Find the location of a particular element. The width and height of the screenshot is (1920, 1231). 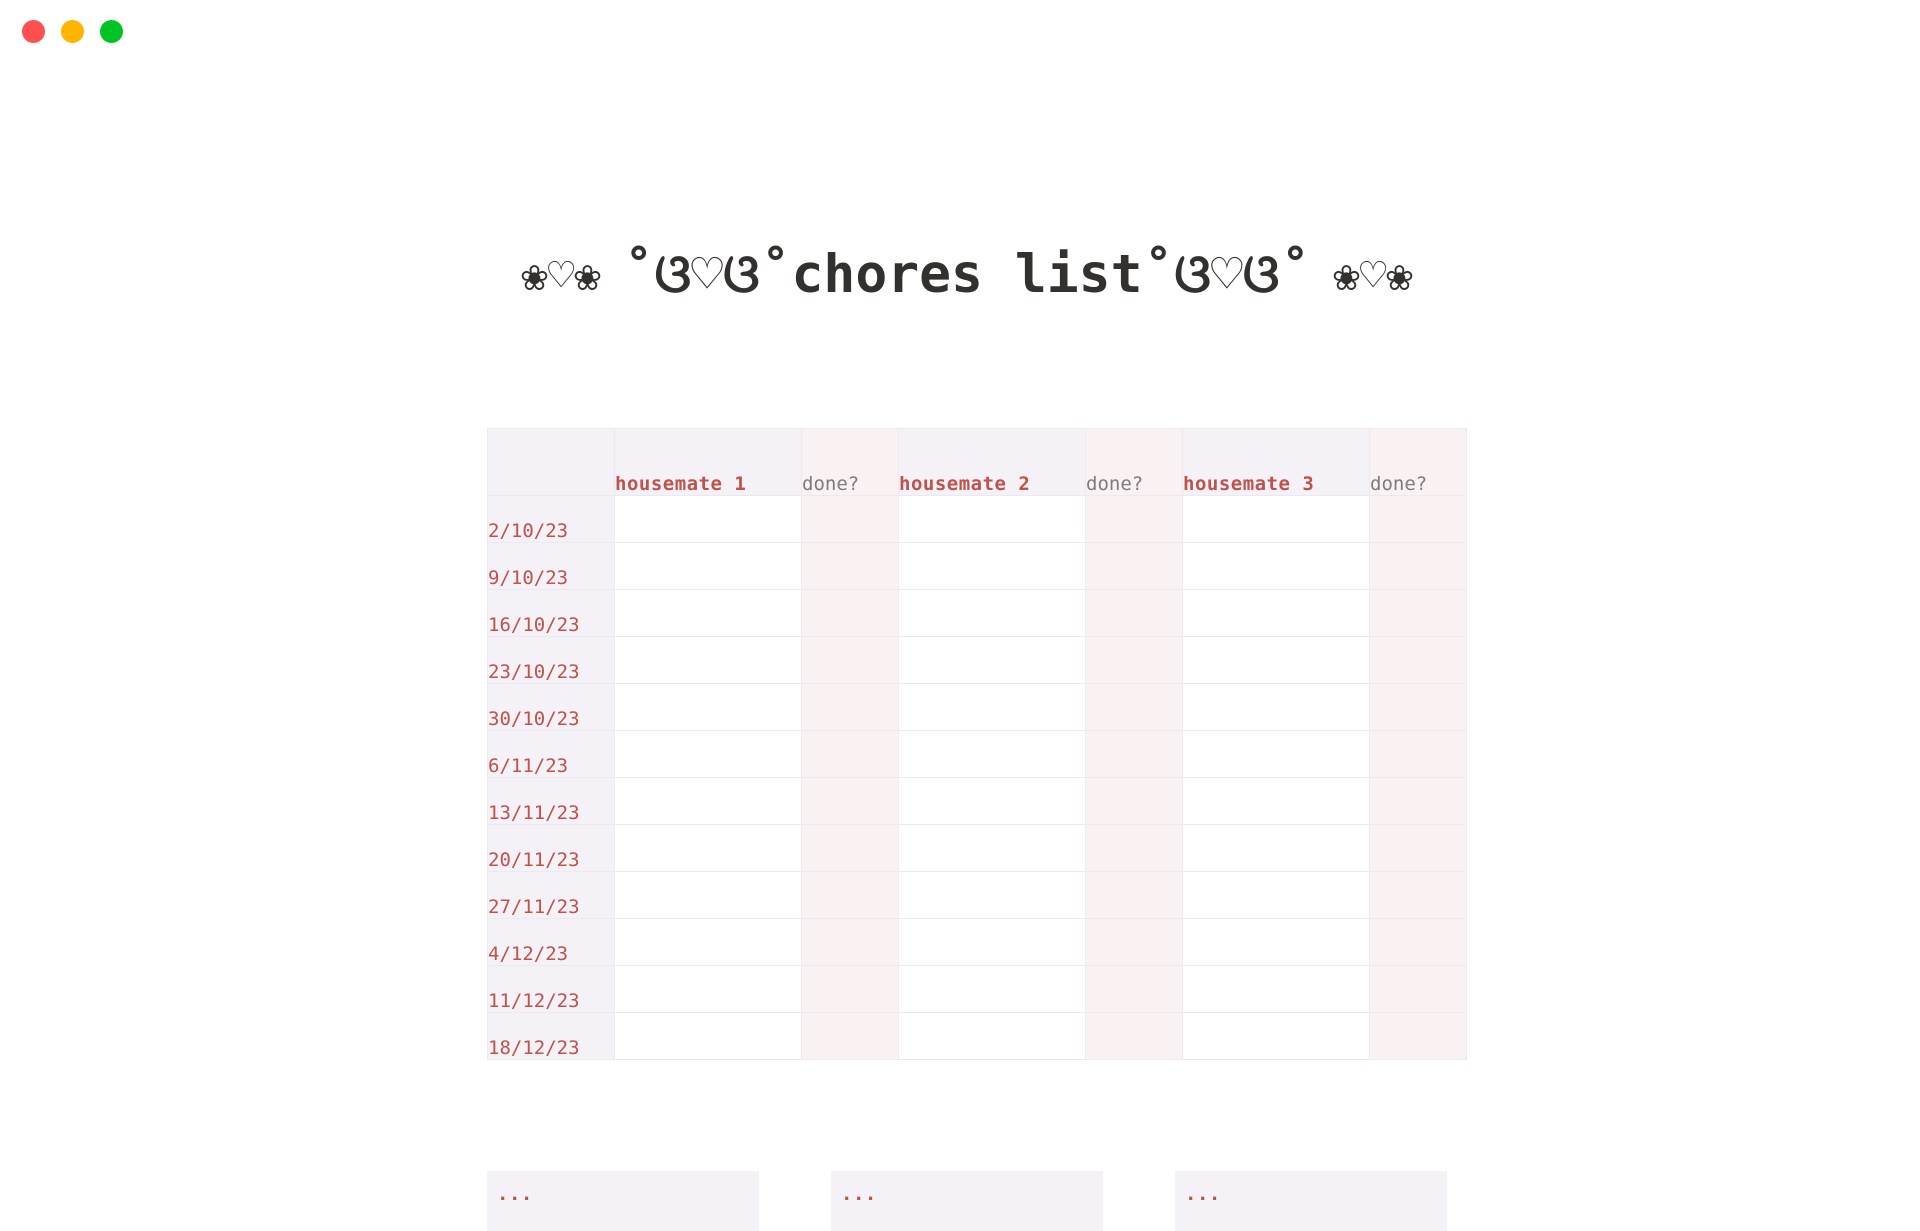

close-window-button is located at coordinates (33, 31).